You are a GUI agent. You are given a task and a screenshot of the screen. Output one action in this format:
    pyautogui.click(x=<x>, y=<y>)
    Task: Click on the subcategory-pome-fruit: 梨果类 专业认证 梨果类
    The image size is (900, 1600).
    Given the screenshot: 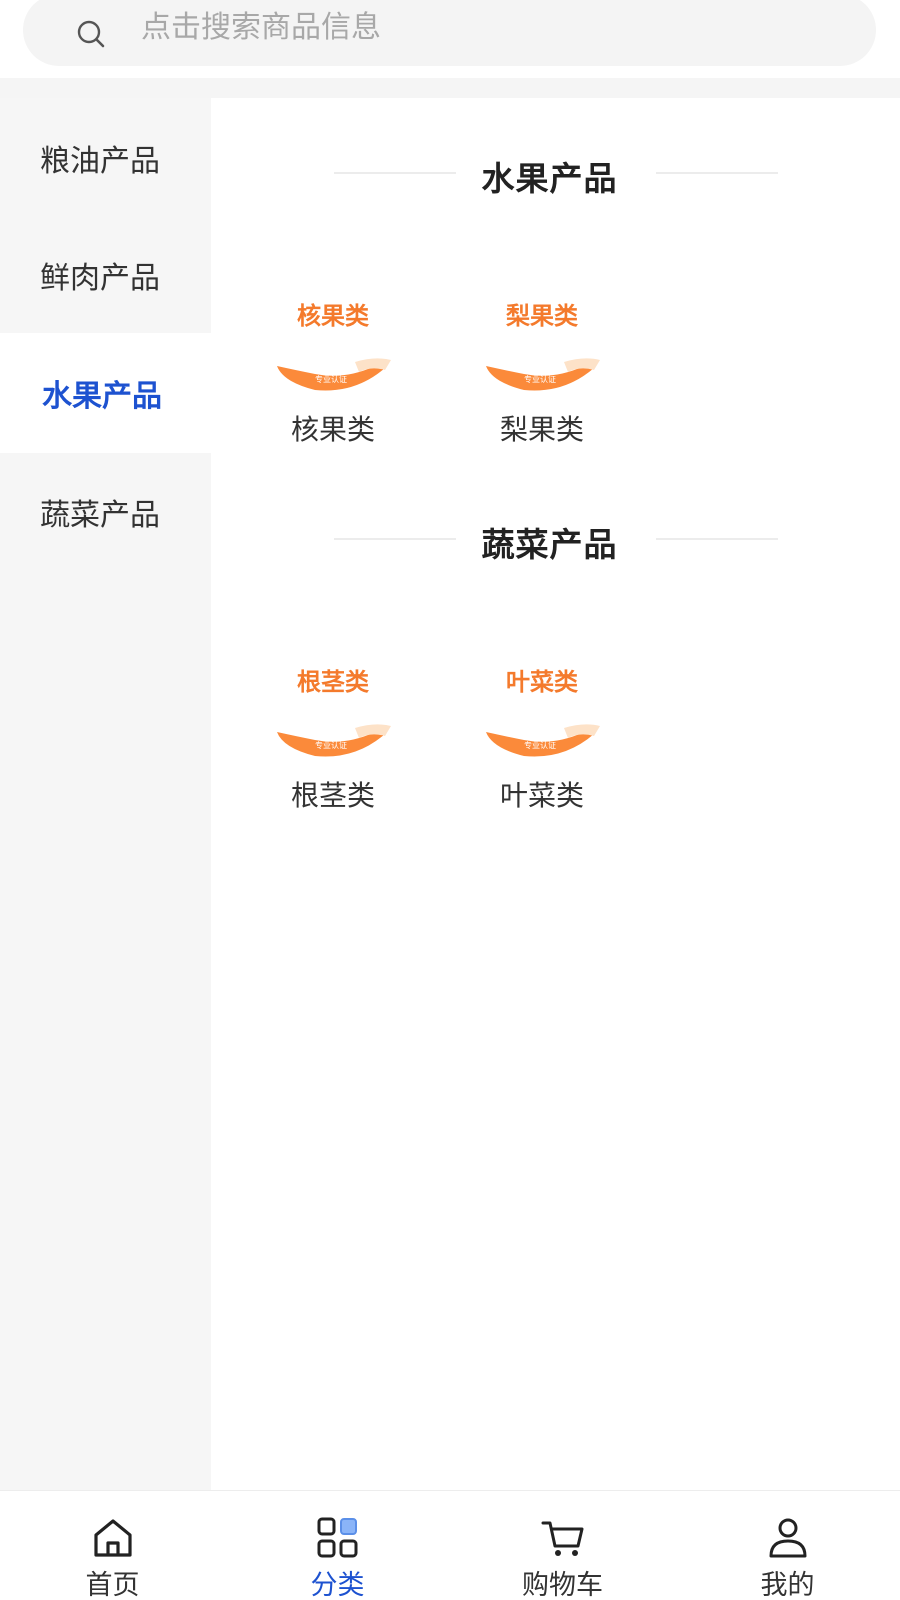 What is the action you would take?
    pyautogui.click(x=542, y=376)
    